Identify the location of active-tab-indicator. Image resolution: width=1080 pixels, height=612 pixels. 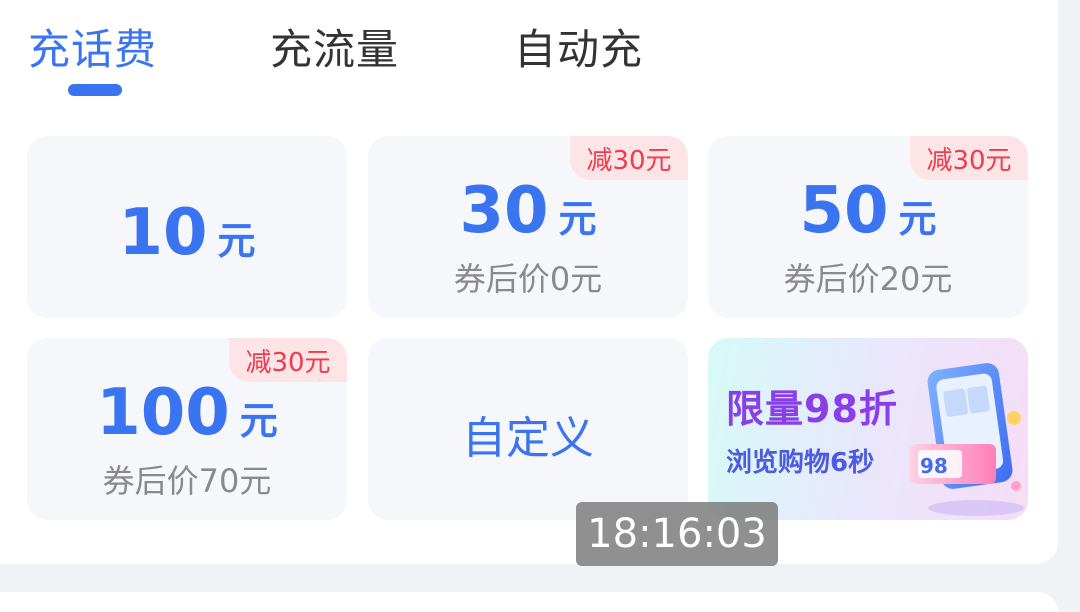
(95, 90).